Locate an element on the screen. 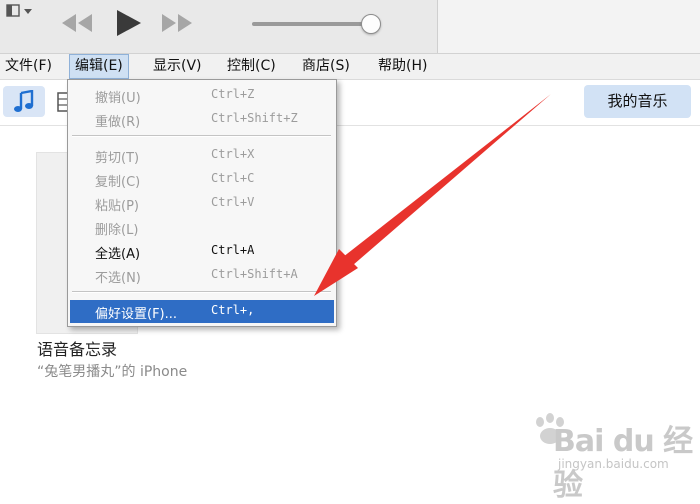 The height and width of the screenshot is (504, 700). item-title: 语音备忘录 is located at coordinates (77, 348).